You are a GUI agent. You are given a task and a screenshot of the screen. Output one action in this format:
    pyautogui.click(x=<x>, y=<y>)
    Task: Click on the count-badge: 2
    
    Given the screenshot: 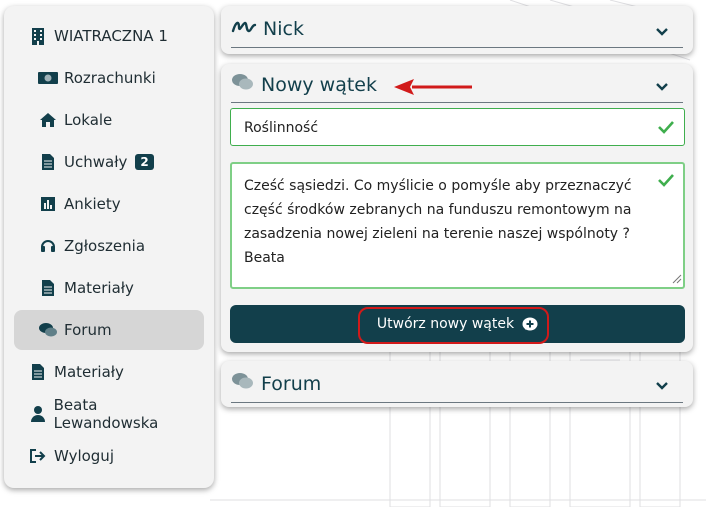 What is the action you would take?
    pyautogui.click(x=144, y=162)
    